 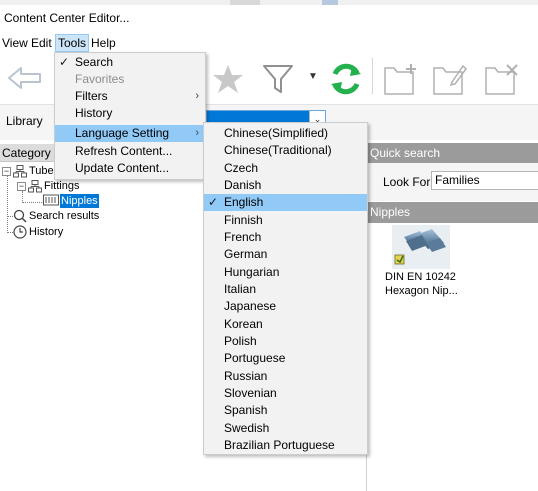 I want to click on language-item: Chinese(Traditional), so click(x=285, y=150).